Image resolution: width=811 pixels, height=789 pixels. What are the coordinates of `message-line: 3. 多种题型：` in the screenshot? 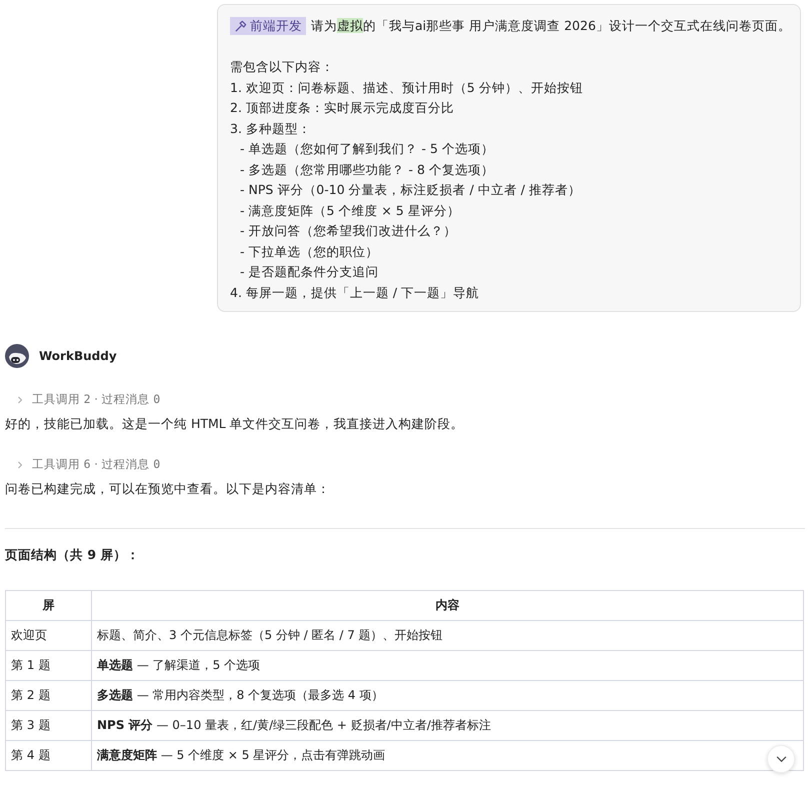 It's located at (271, 129).